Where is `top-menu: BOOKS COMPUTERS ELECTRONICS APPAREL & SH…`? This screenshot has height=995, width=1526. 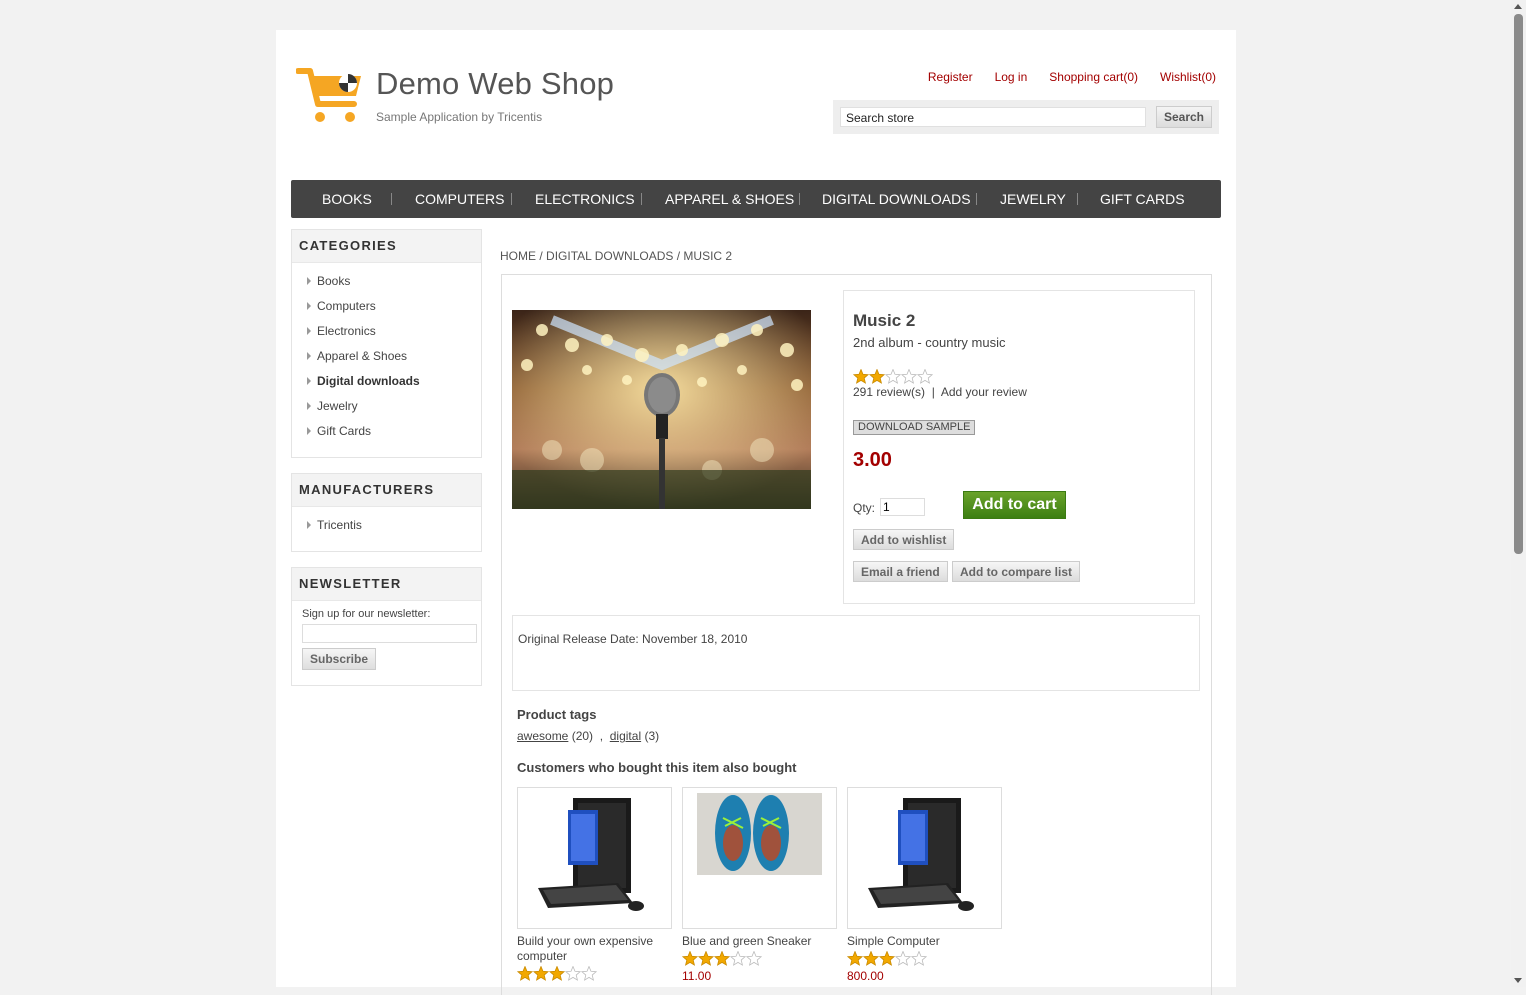 top-menu: BOOKS COMPUTERS ELECTRONICS APPAREL & SH… is located at coordinates (756, 199).